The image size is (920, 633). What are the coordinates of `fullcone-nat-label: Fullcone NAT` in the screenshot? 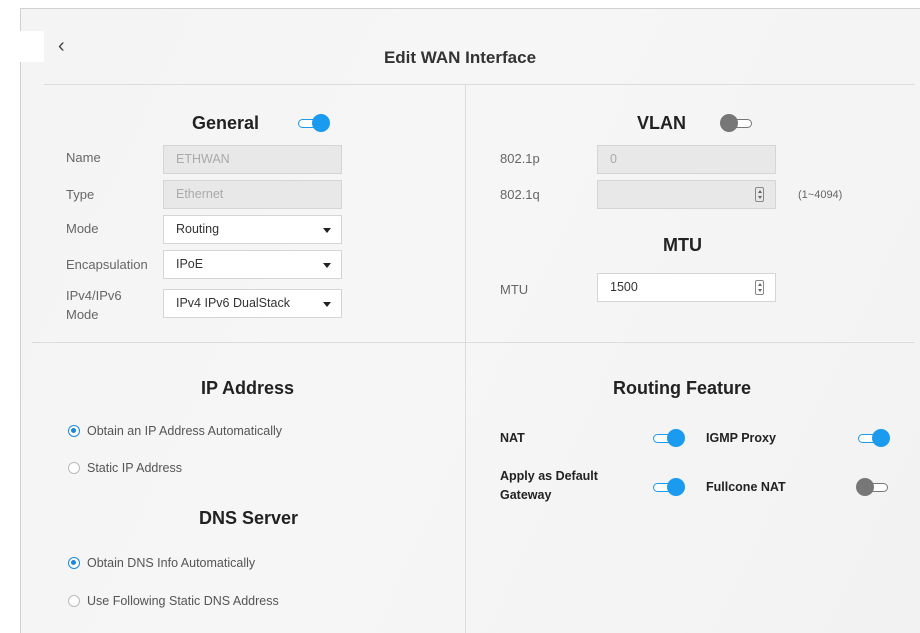 It's located at (746, 487).